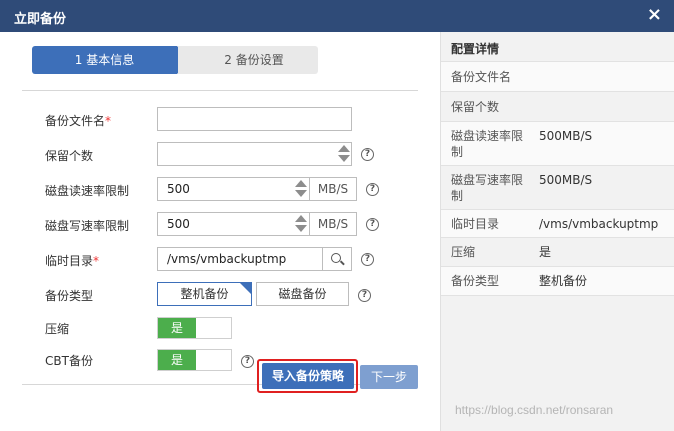  I want to click on read-limit-stepper, so click(301, 189).